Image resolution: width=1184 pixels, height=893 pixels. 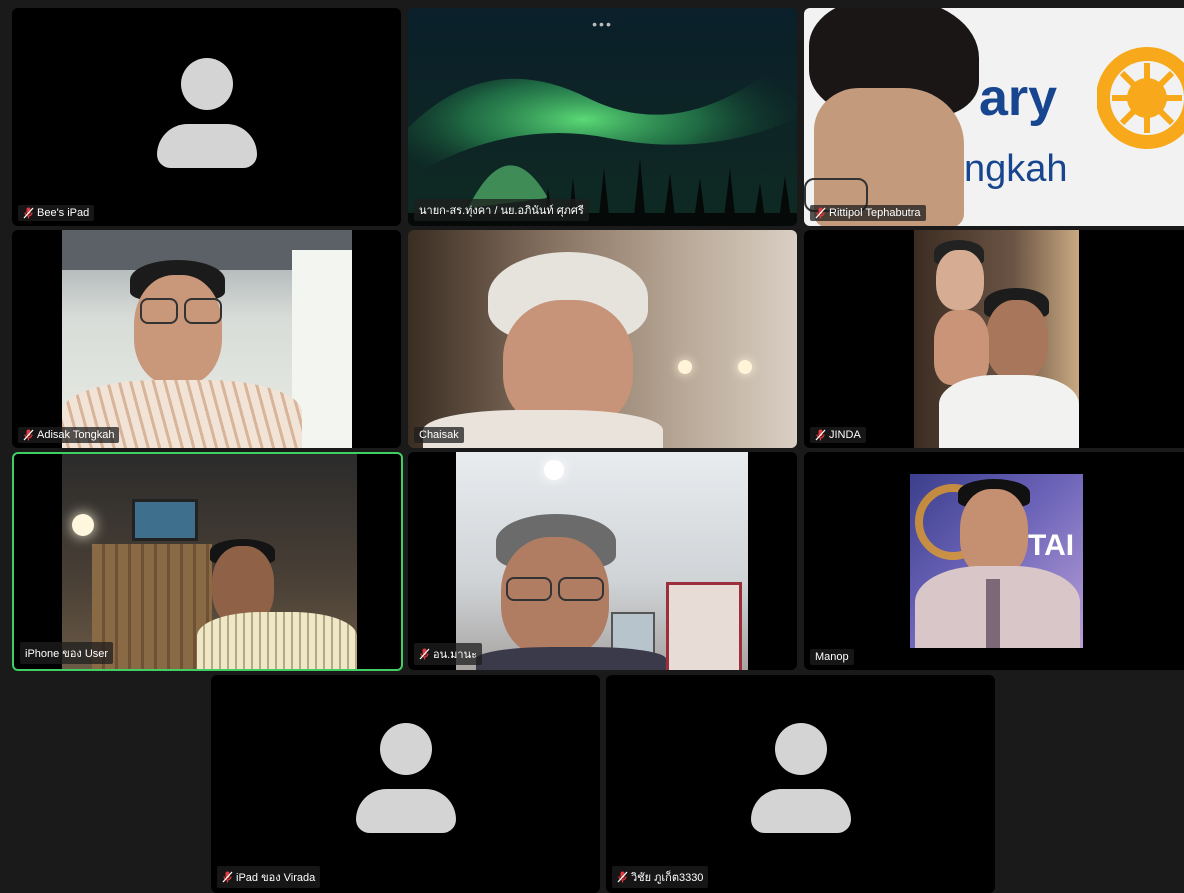 I want to click on video-tile-chaisak: Chaisak, so click(x=602, y=339).